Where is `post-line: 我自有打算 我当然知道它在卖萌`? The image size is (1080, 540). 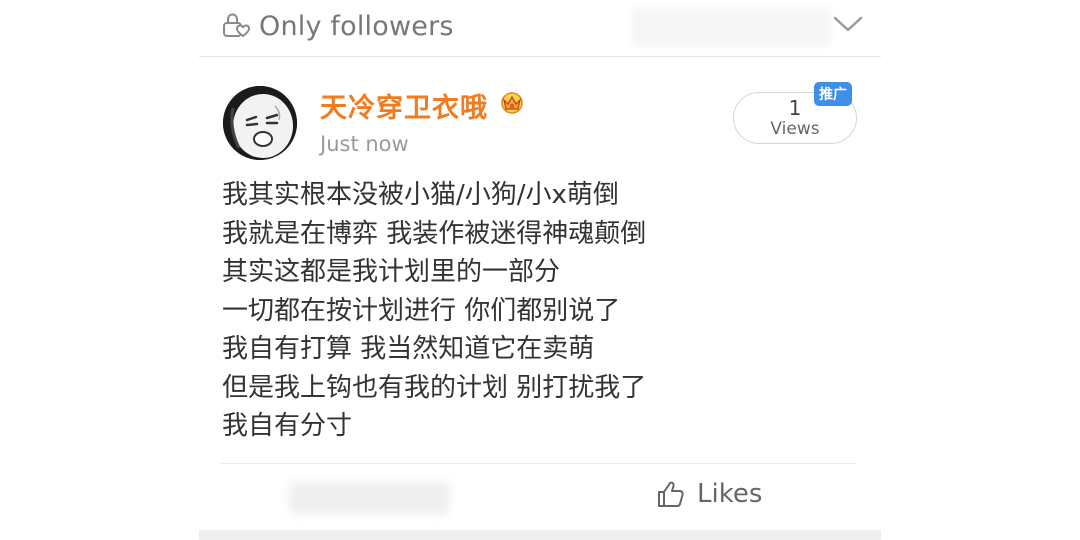 post-line: 我自有打算 我当然知道它在卖萌 is located at coordinates (408, 349).